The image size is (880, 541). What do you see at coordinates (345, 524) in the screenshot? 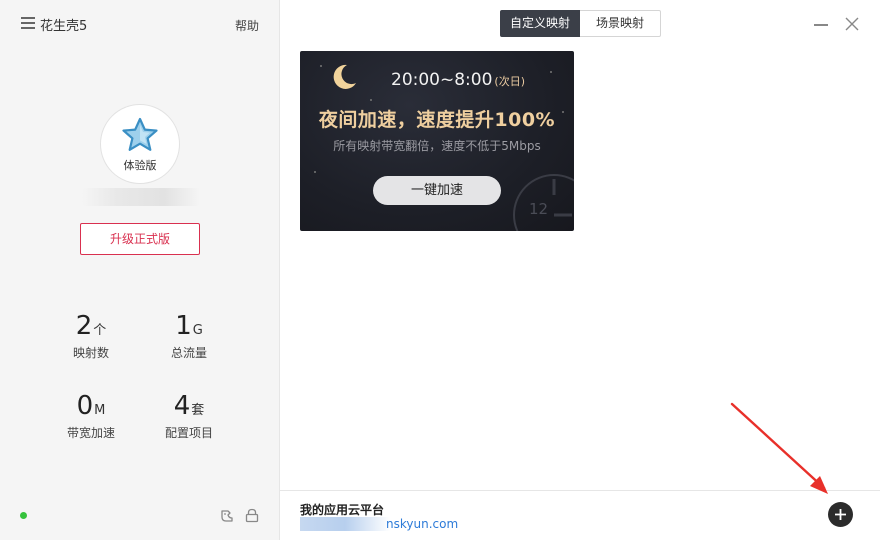
I see `footer-link-redacted` at bounding box center [345, 524].